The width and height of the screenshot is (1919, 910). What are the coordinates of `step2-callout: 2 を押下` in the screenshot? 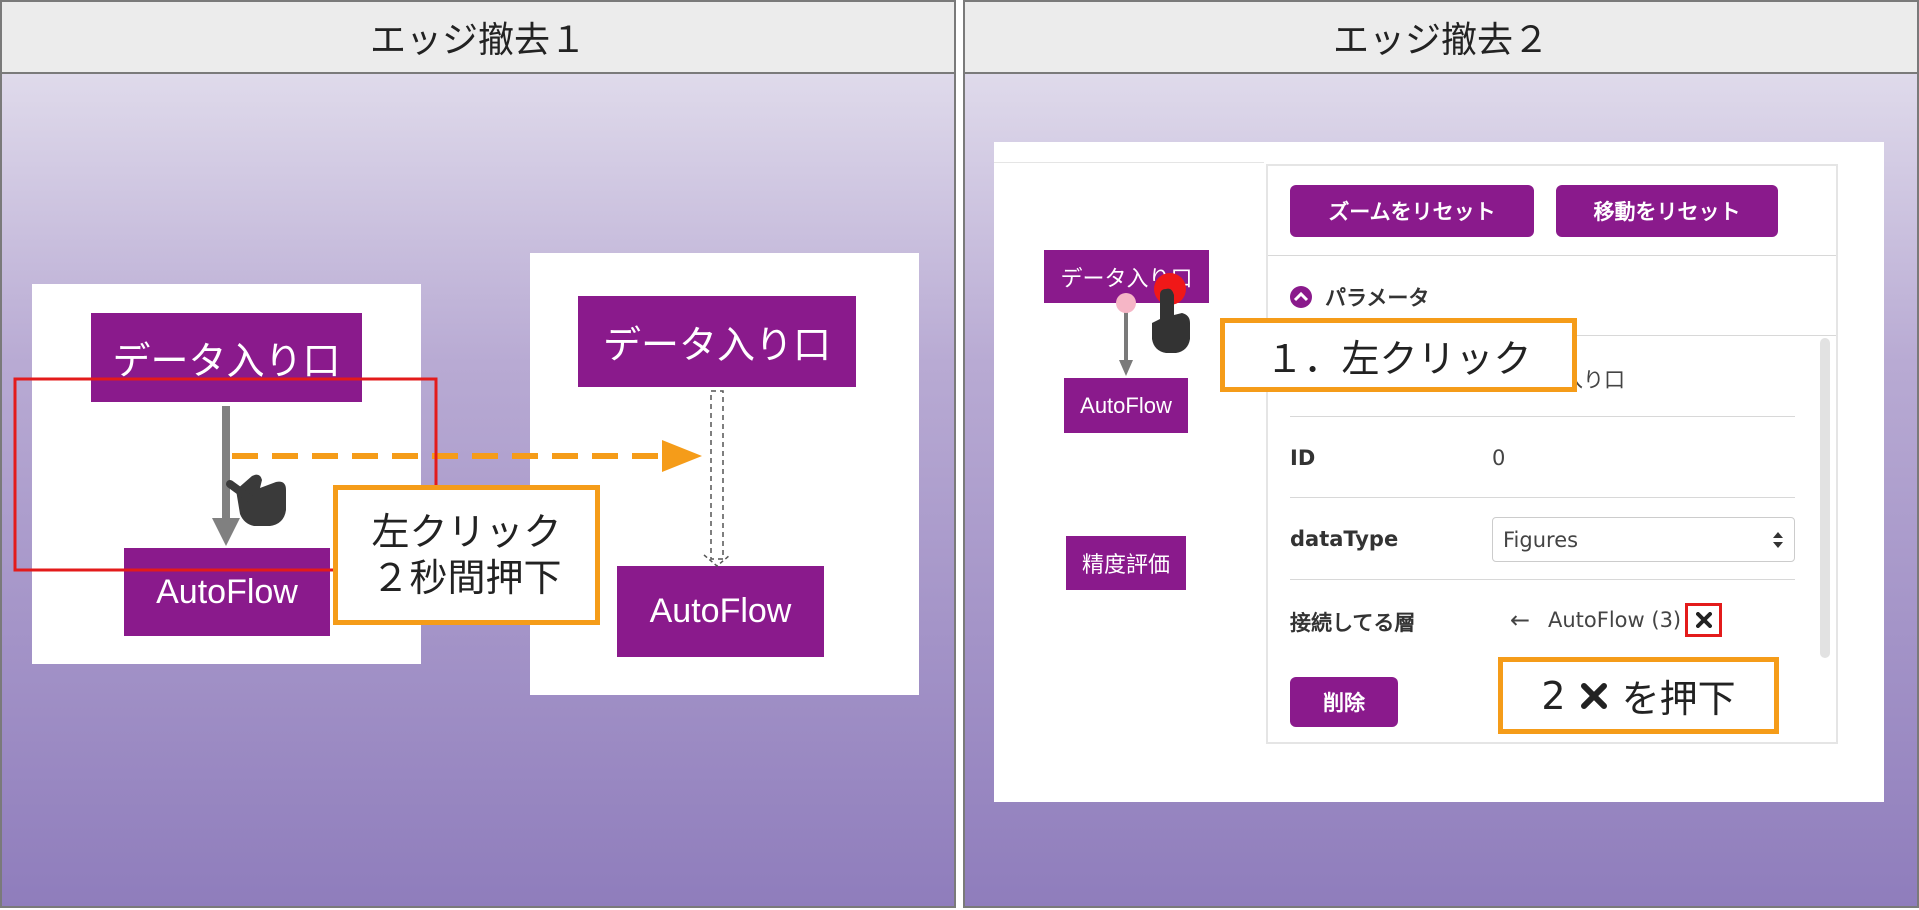 It's located at (1638, 695).